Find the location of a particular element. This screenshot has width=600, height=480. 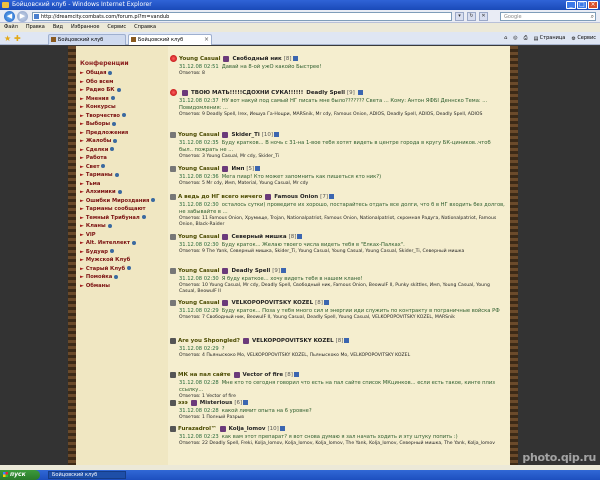

sidebar-item: ► Мнения is located at coordinates (117, 99).